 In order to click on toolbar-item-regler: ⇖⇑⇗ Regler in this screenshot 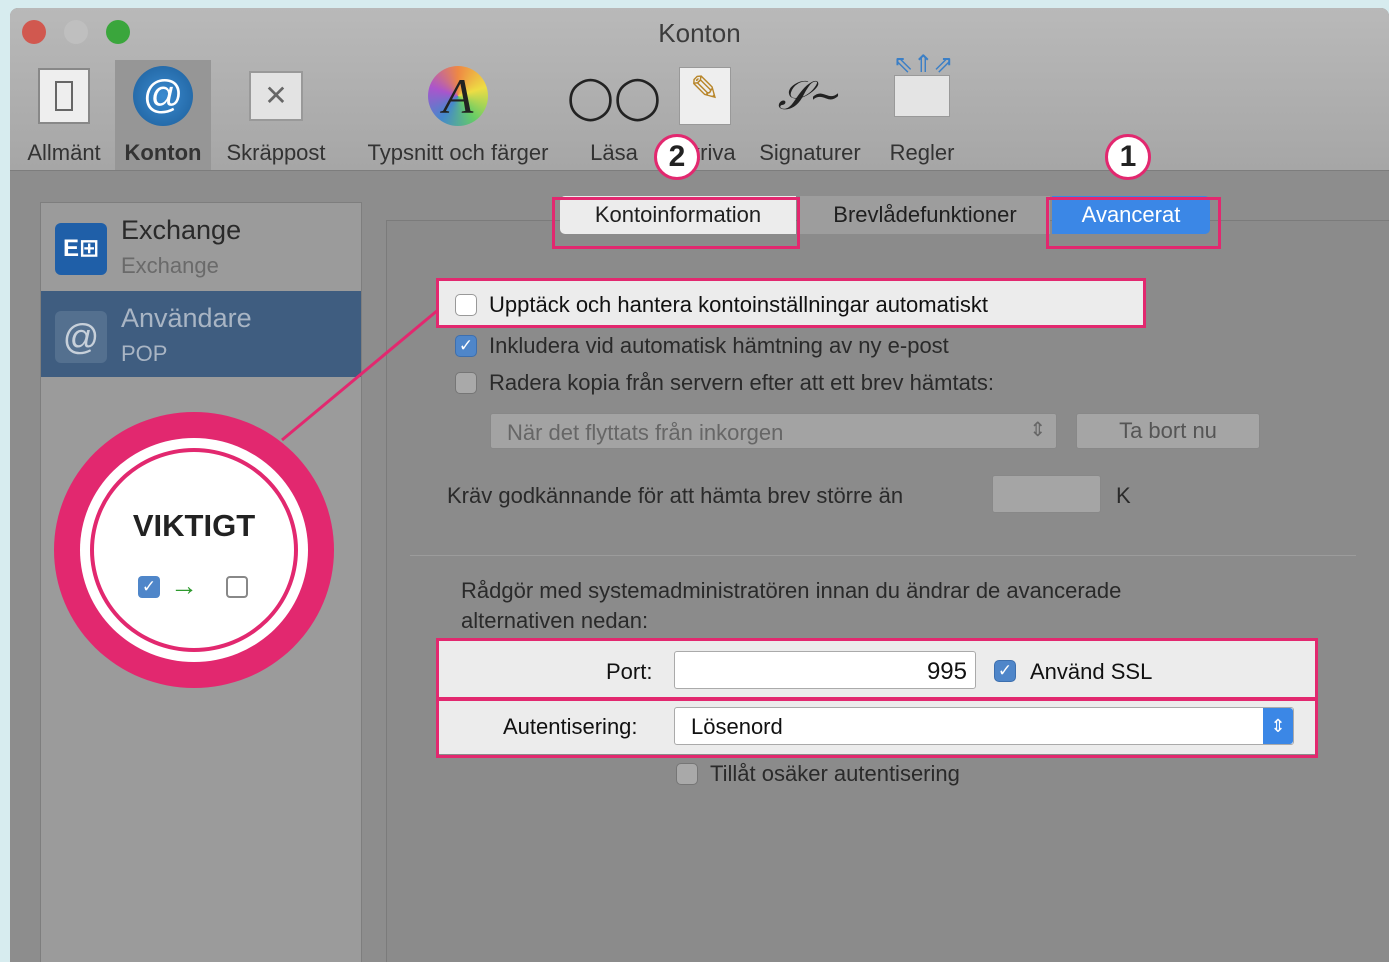, I will do `click(922, 108)`.